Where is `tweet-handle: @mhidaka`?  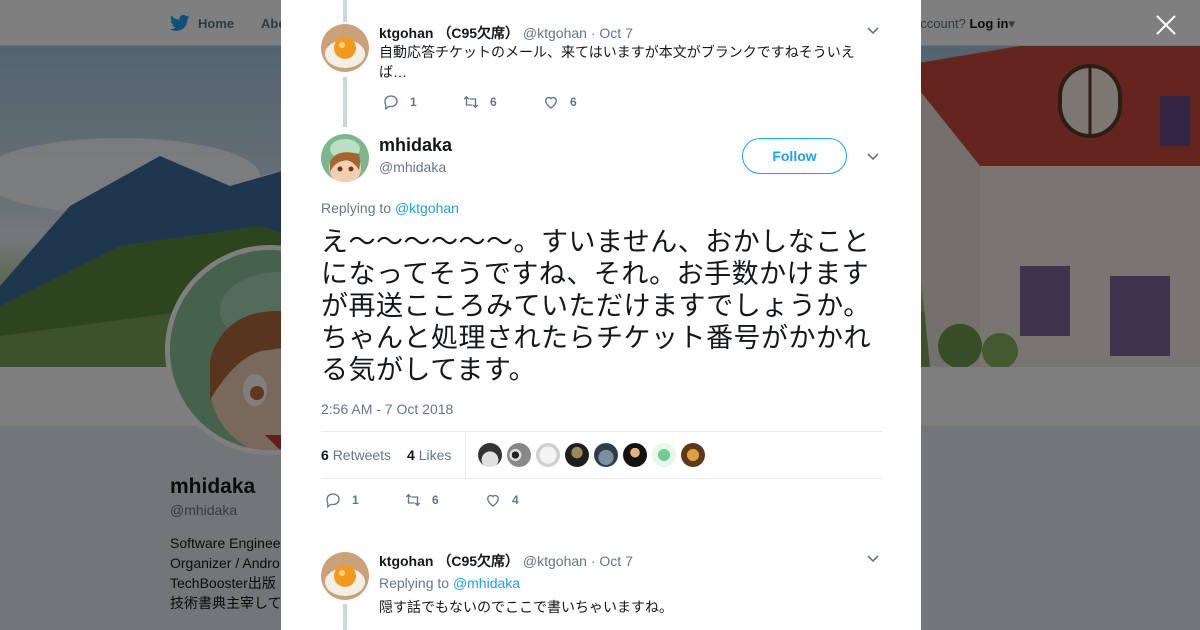 tweet-handle: @mhidaka is located at coordinates (412, 167).